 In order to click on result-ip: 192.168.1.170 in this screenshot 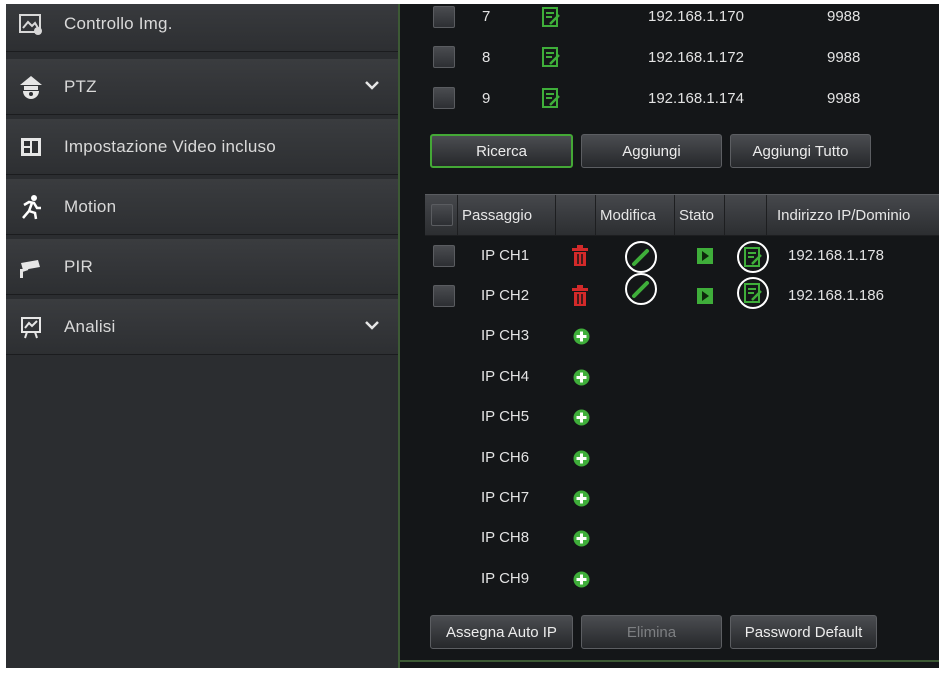, I will do `click(696, 16)`.